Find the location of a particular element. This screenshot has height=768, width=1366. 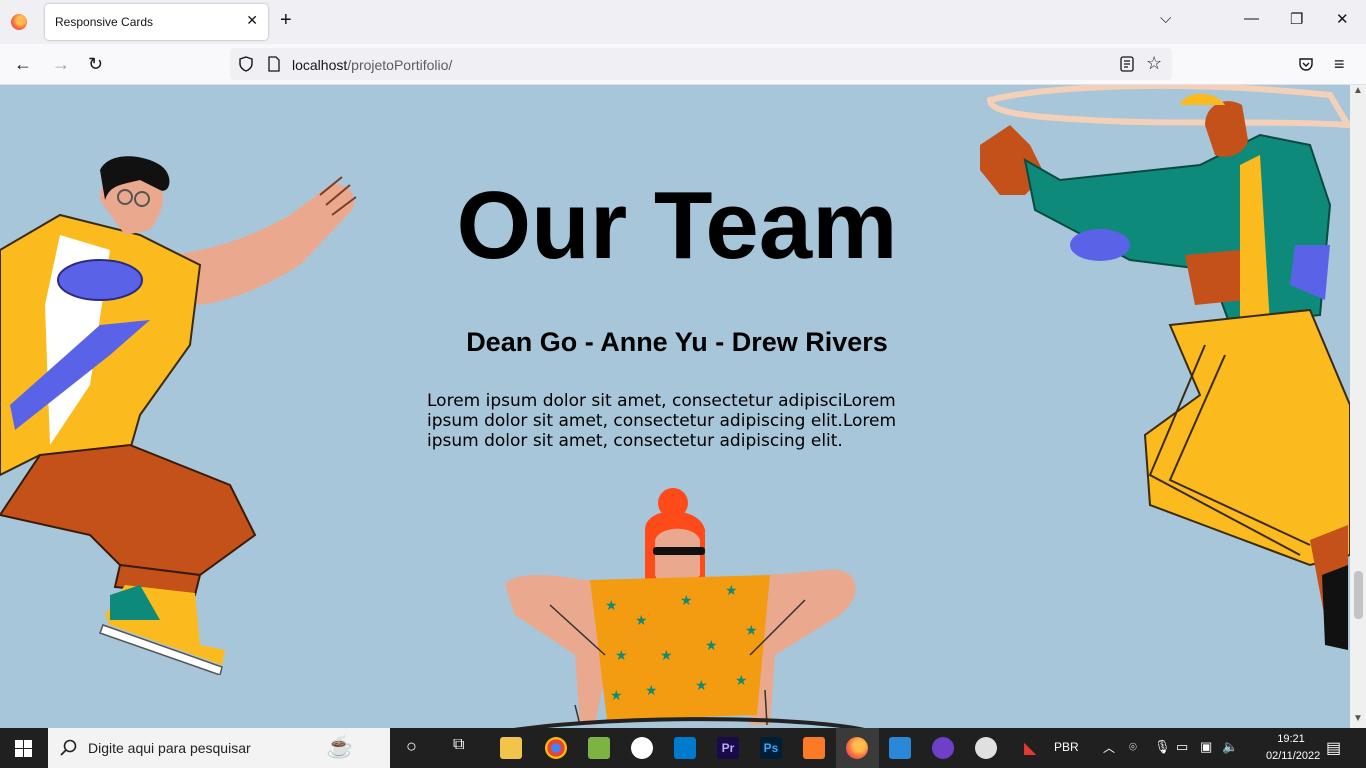

battery-icon: ▭ is located at coordinates (1182, 747).